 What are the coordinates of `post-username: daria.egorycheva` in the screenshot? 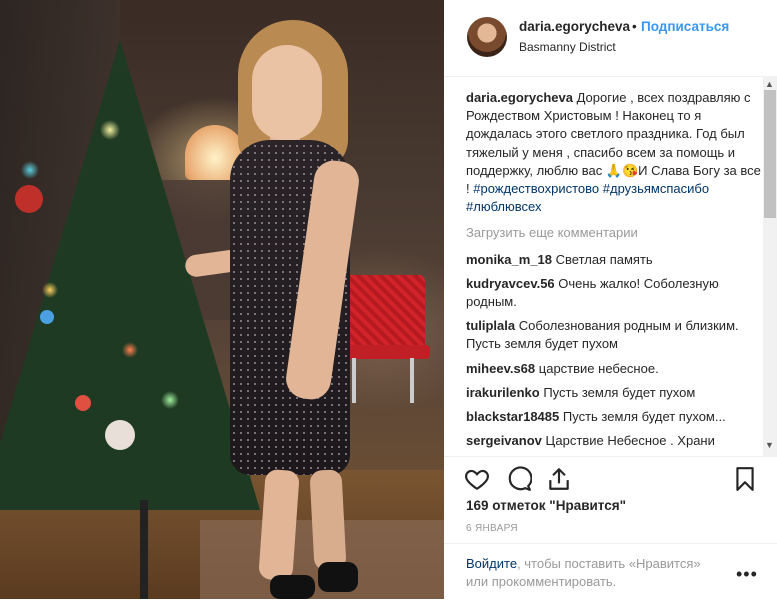 It's located at (574, 26).